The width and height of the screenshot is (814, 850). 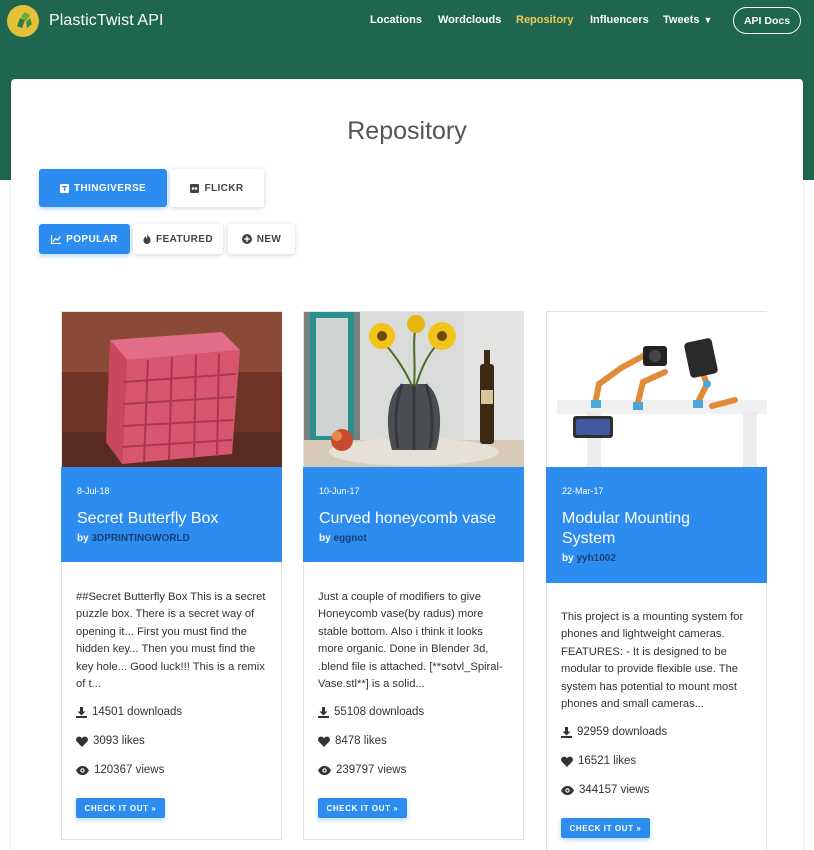 I want to click on description-line: key hole... Good luck!!! This is a remix, so click(x=170, y=666).